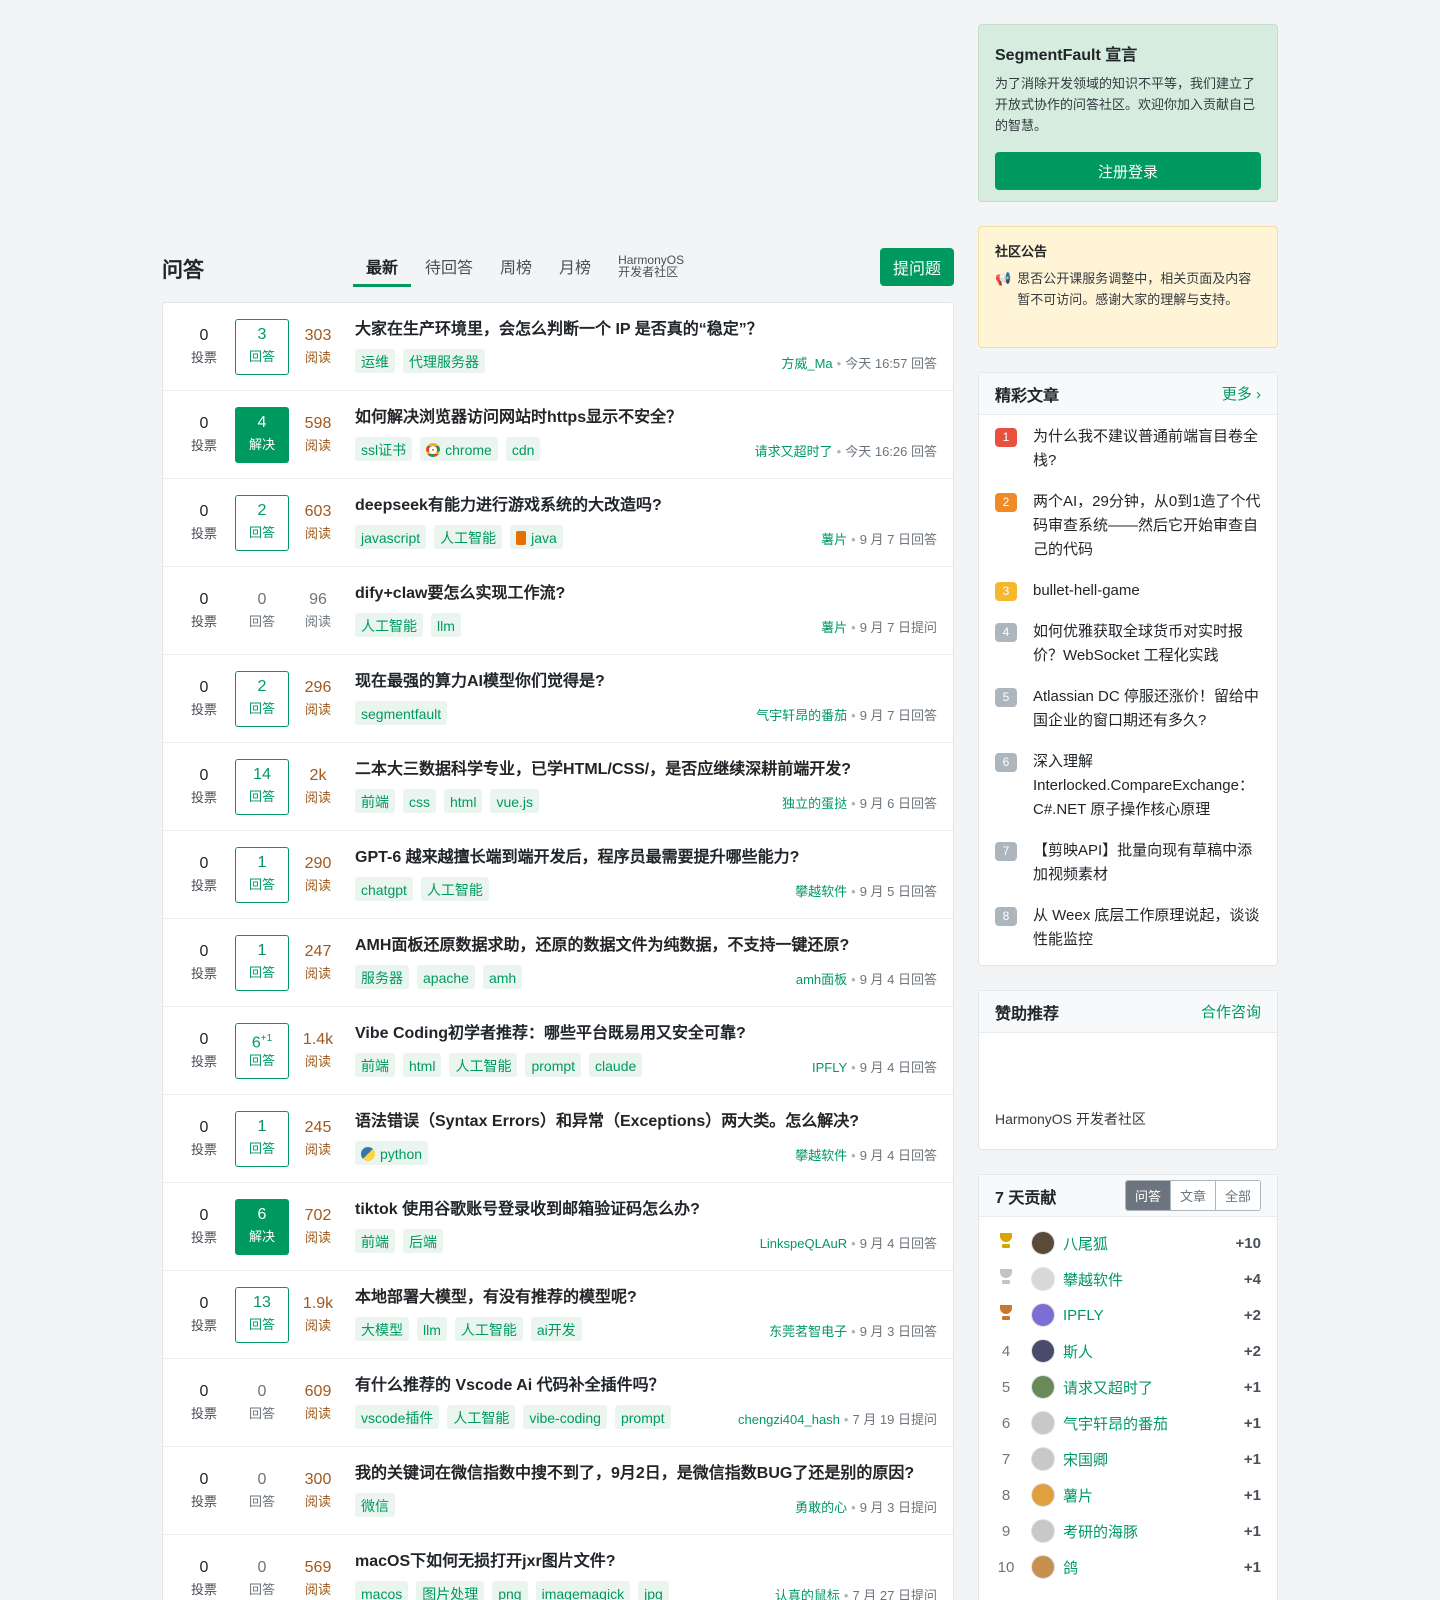  I want to click on filter-all: 全部, so click(1237, 1195).